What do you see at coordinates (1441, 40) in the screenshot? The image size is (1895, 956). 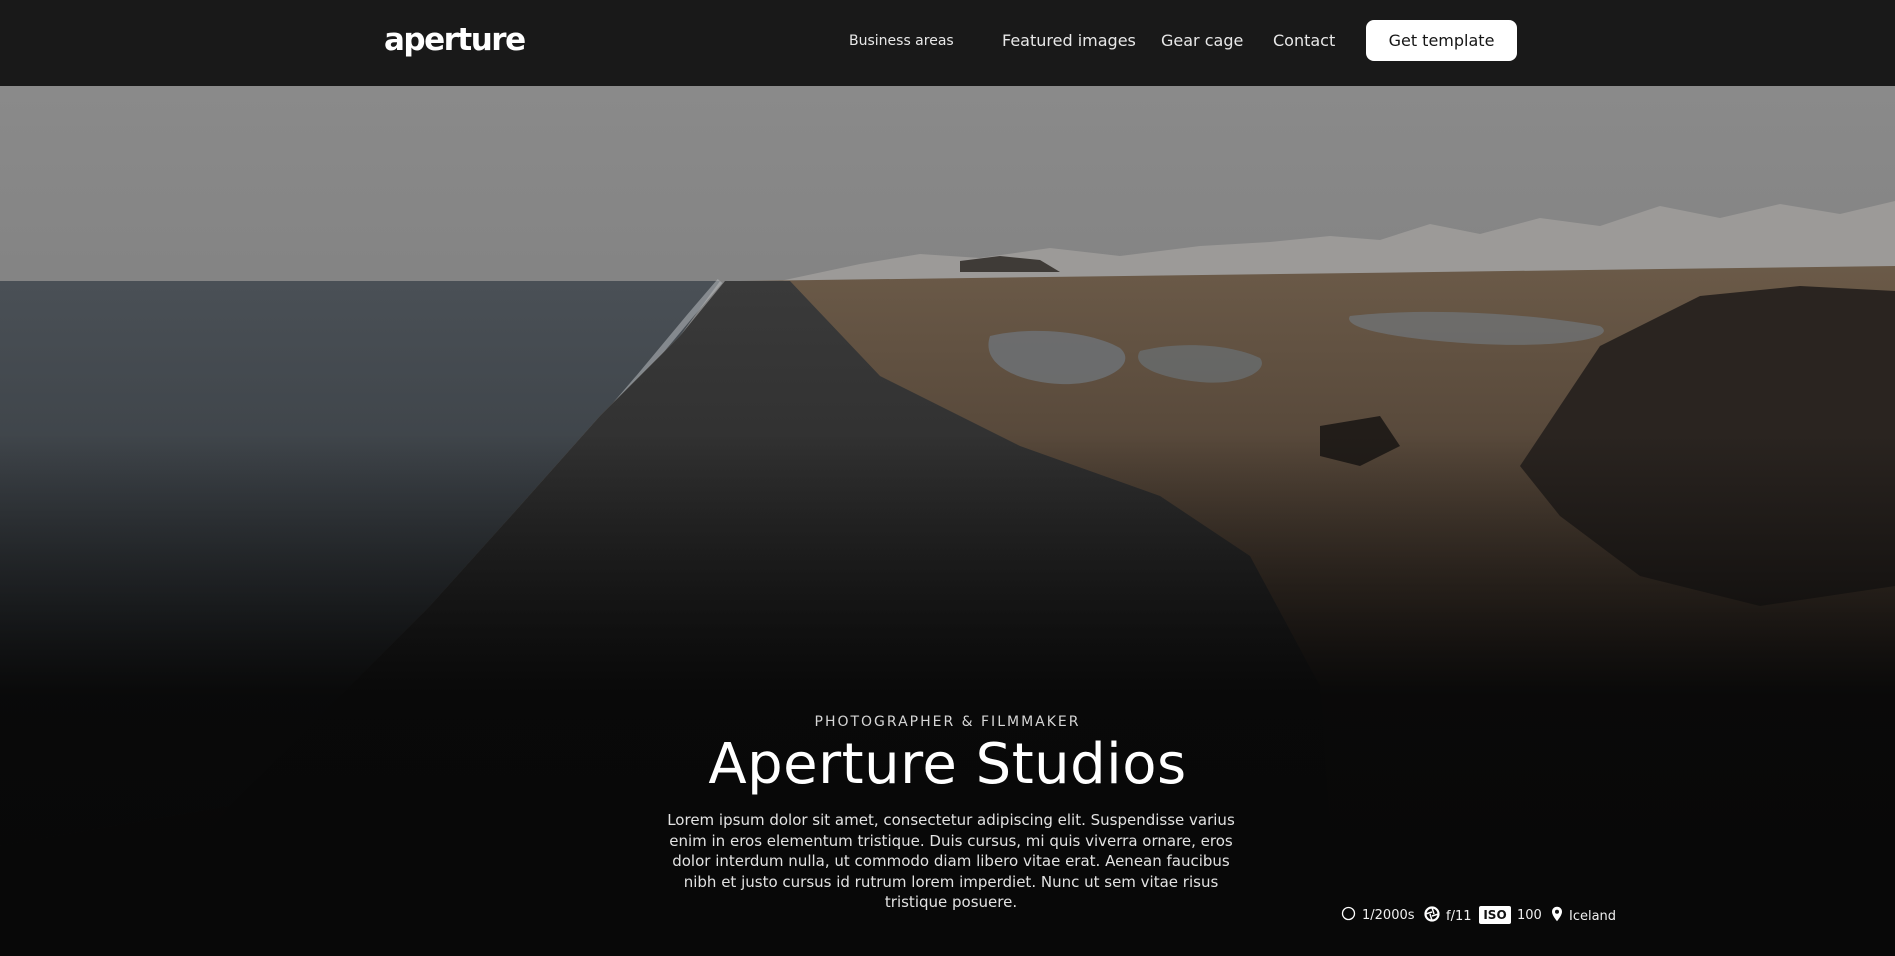 I see `get-template-button: Get template` at bounding box center [1441, 40].